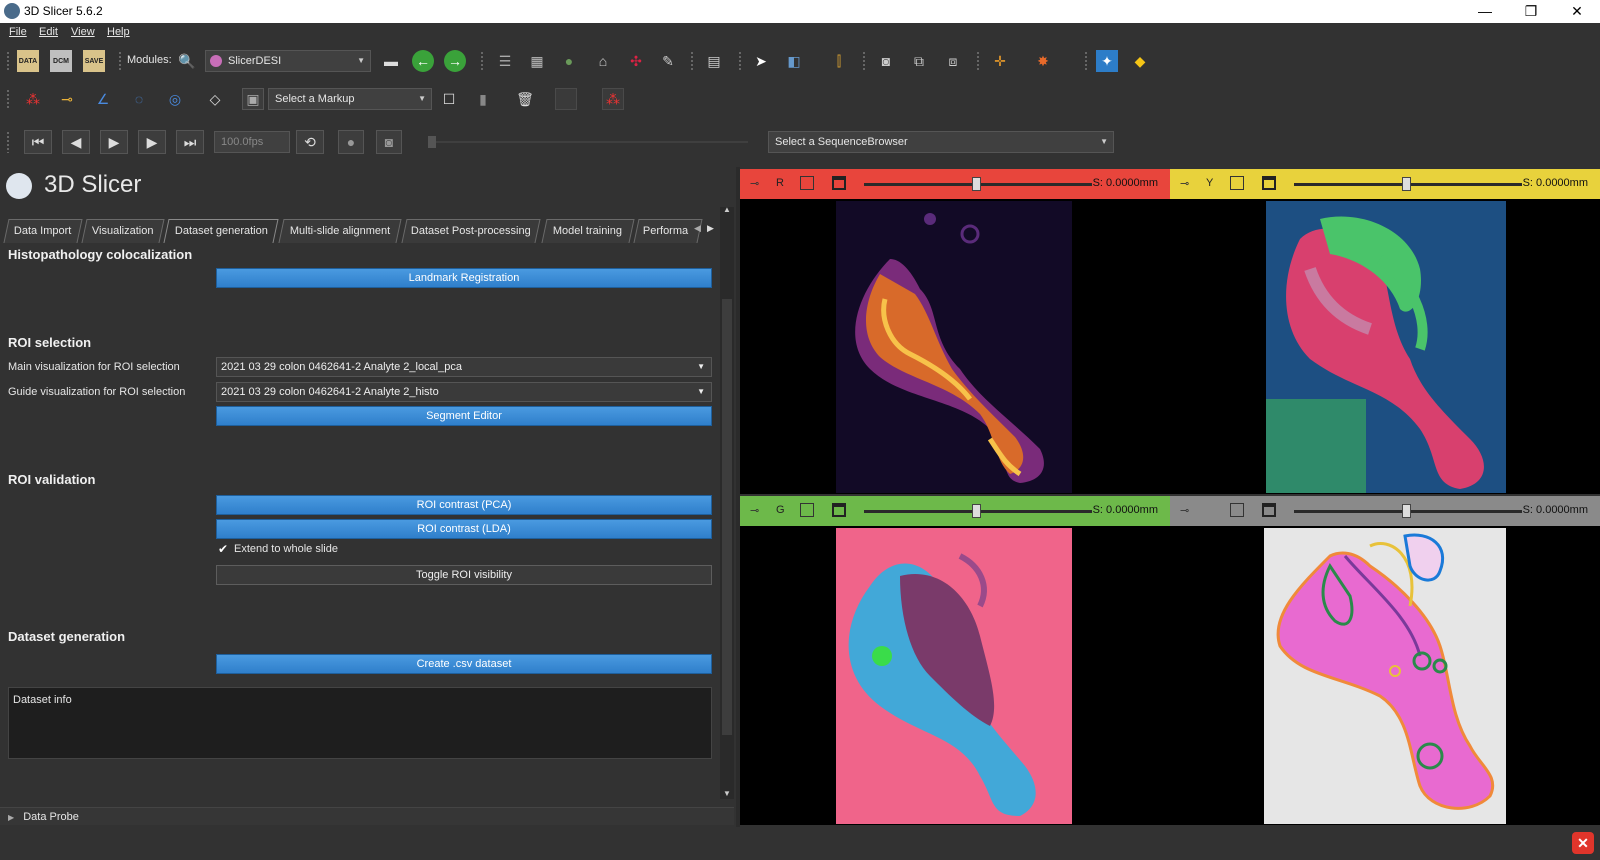  What do you see at coordinates (1385, 346) in the screenshot?
I see `yellow-slice-view` at bounding box center [1385, 346].